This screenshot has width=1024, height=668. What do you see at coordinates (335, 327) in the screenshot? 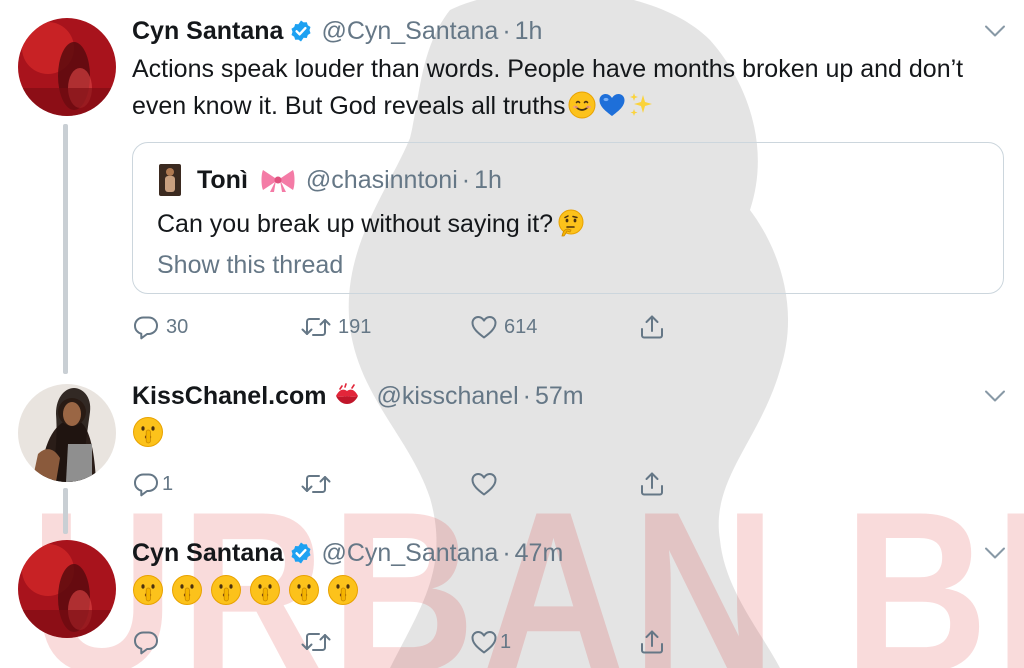
I see `retweet-button: 191` at bounding box center [335, 327].